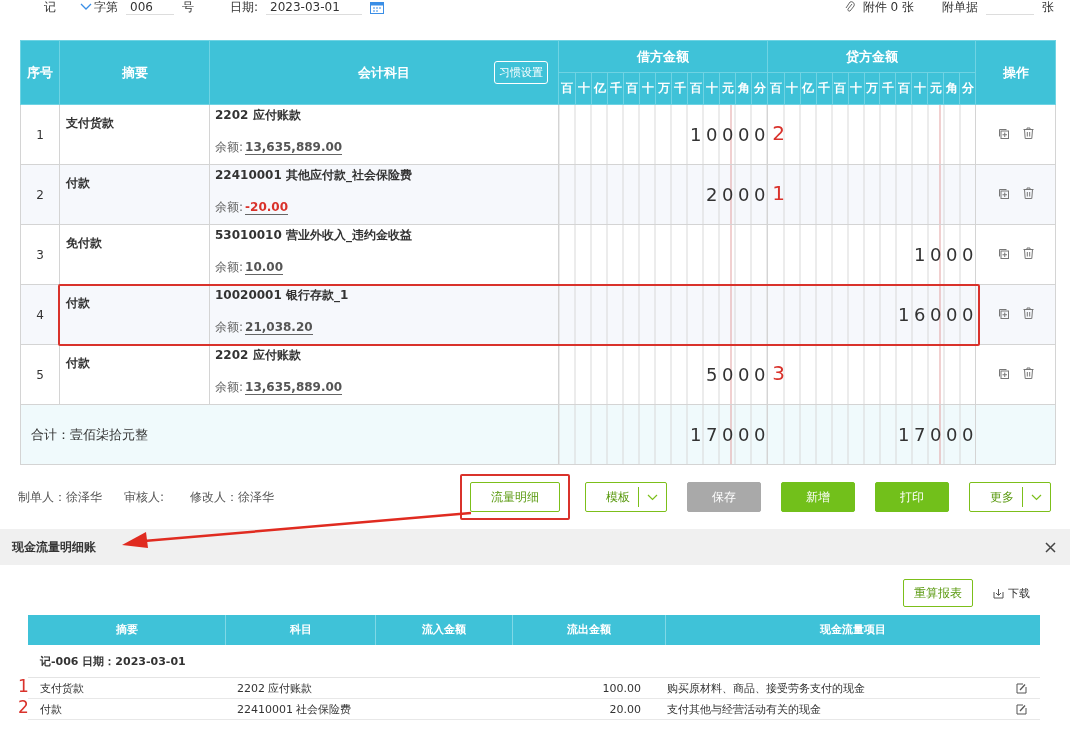 This screenshot has width=1070, height=734. What do you see at coordinates (738, 194) in the screenshot?
I see `debit-amount: 2000` at bounding box center [738, 194].